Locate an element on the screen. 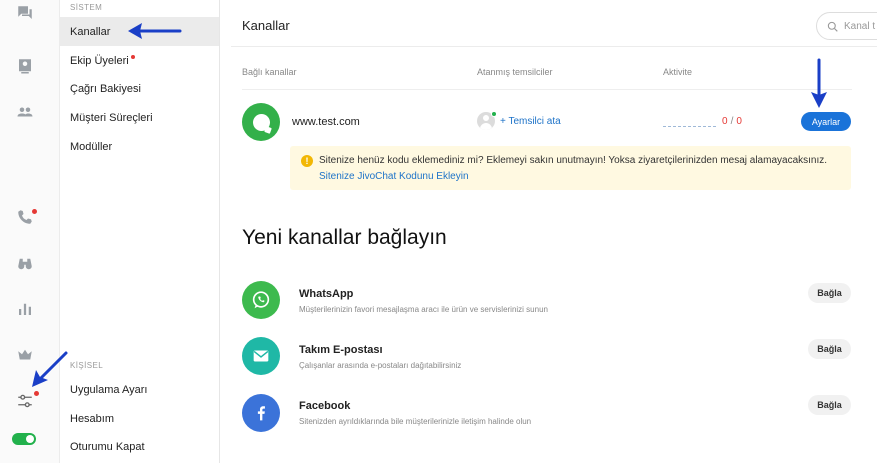 Image resolution: width=877 pixels, height=463 pixels. col-header-channels: Bağlı kanallar is located at coordinates (269, 72).